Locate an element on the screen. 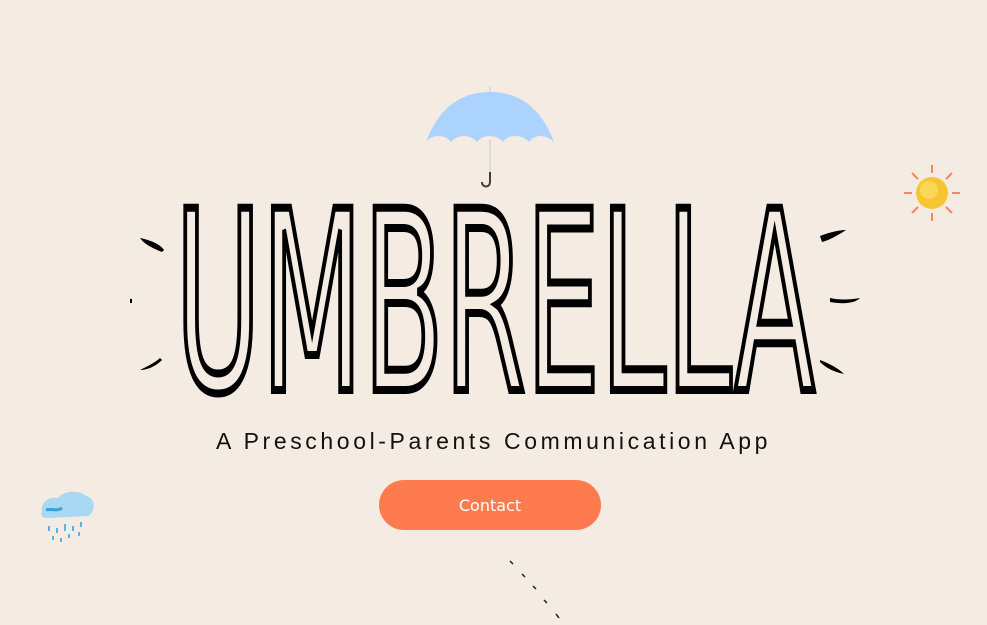 The width and height of the screenshot is (987, 625). scroll-dashes is located at coordinates (540, 591).